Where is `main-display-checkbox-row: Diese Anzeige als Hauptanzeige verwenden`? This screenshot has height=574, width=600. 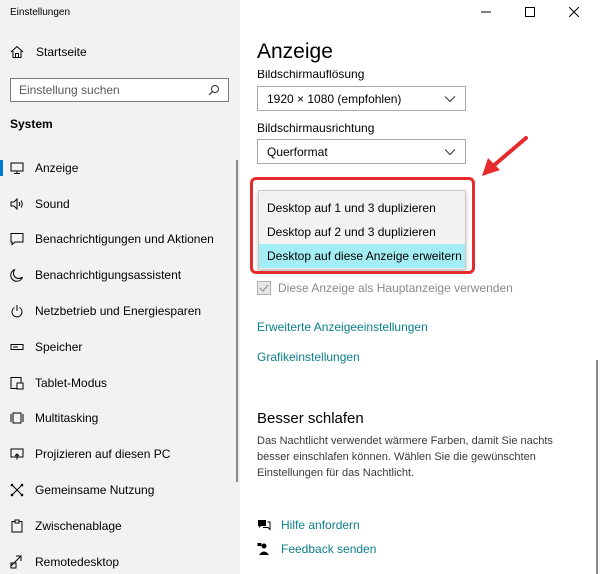 main-display-checkbox-row: Diese Anzeige als Hauptanzeige verwenden is located at coordinates (385, 288).